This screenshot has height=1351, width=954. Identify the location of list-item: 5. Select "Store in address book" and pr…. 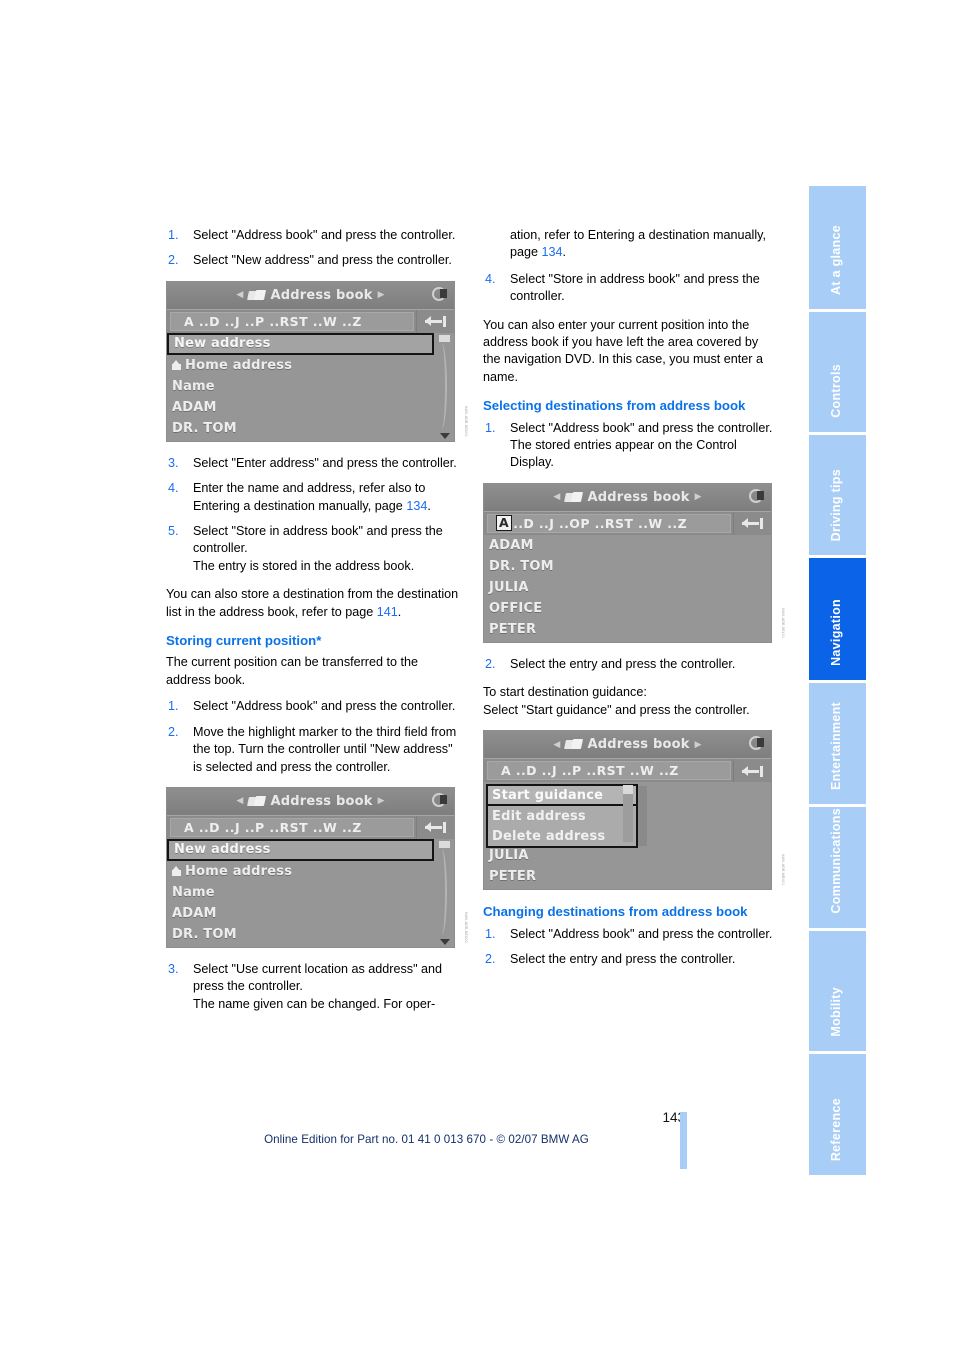
(314, 549).